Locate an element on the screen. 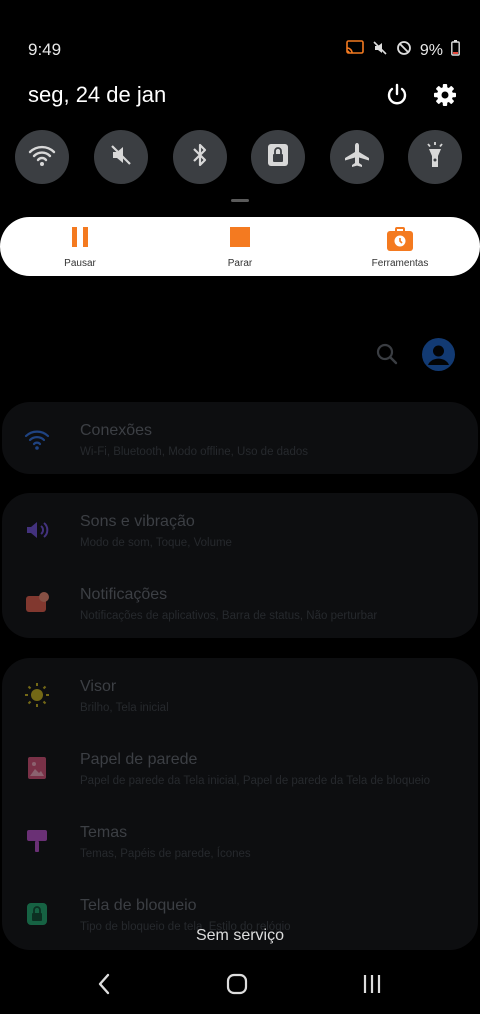  nav-back-button is located at coordinates (104, 986).